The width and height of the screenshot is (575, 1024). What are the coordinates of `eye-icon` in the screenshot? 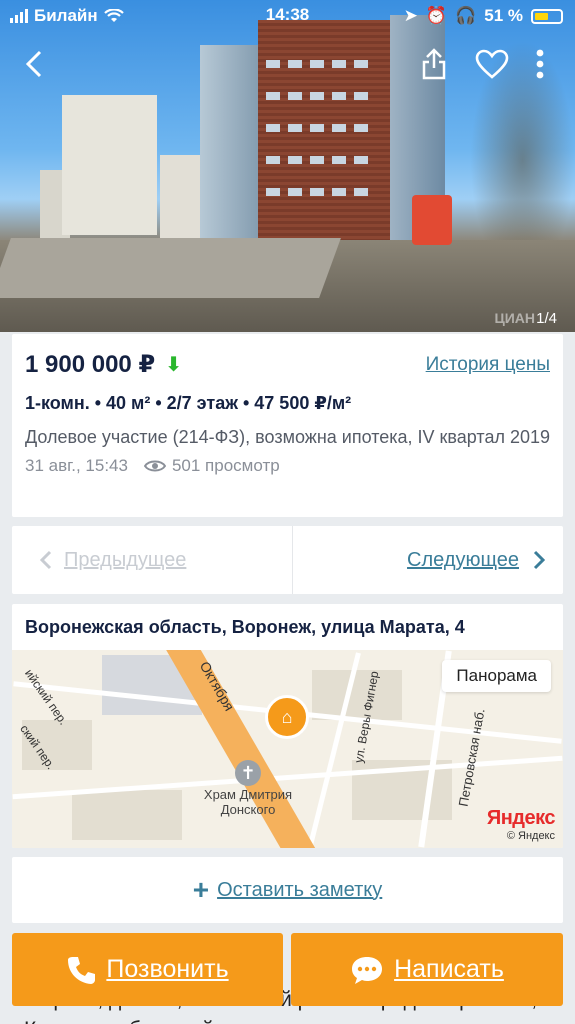 It's located at (154, 466).